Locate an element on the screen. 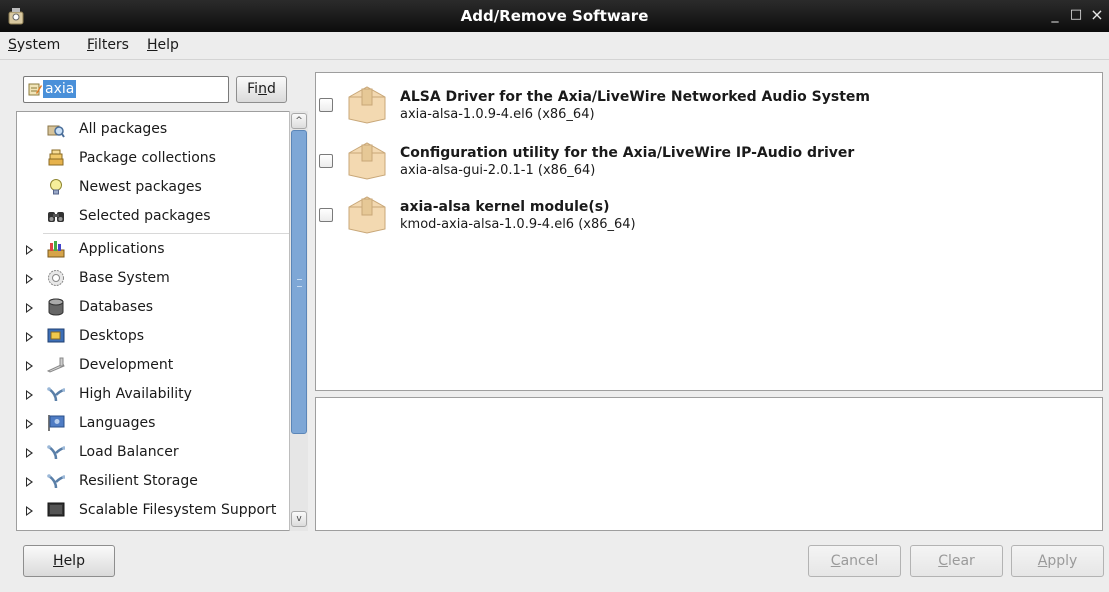 This screenshot has width=1109, height=592. menu-system: System is located at coordinates (34, 45).